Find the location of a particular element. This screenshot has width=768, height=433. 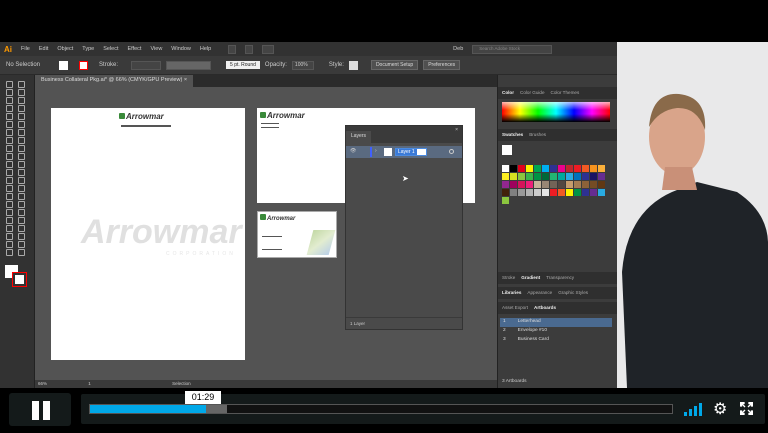

menu-view: View is located at coordinates (156, 49).